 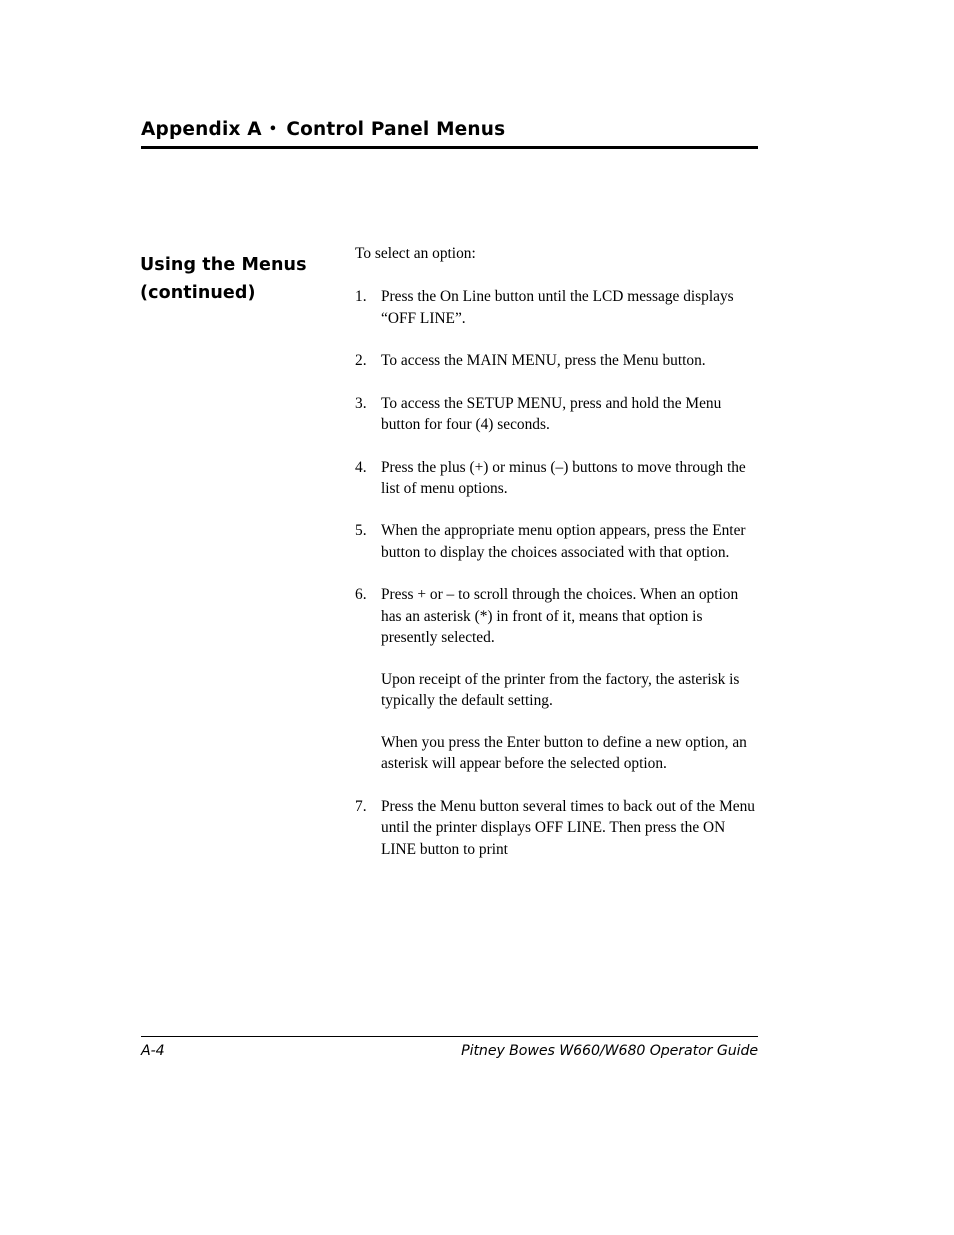 I want to click on page-number: A-4, so click(x=153, y=1051).